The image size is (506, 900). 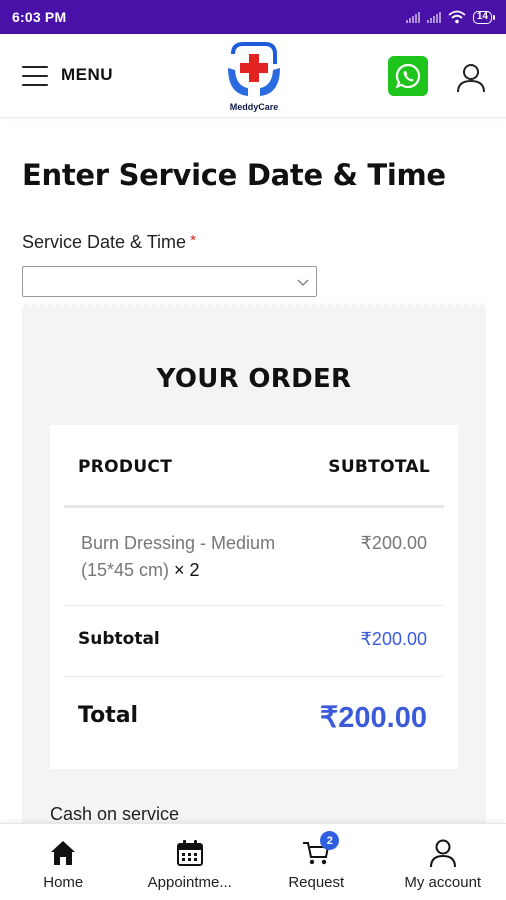 What do you see at coordinates (125, 467) in the screenshot?
I see `column-header-product: PRODUCT` at bounding box center [125, 467].